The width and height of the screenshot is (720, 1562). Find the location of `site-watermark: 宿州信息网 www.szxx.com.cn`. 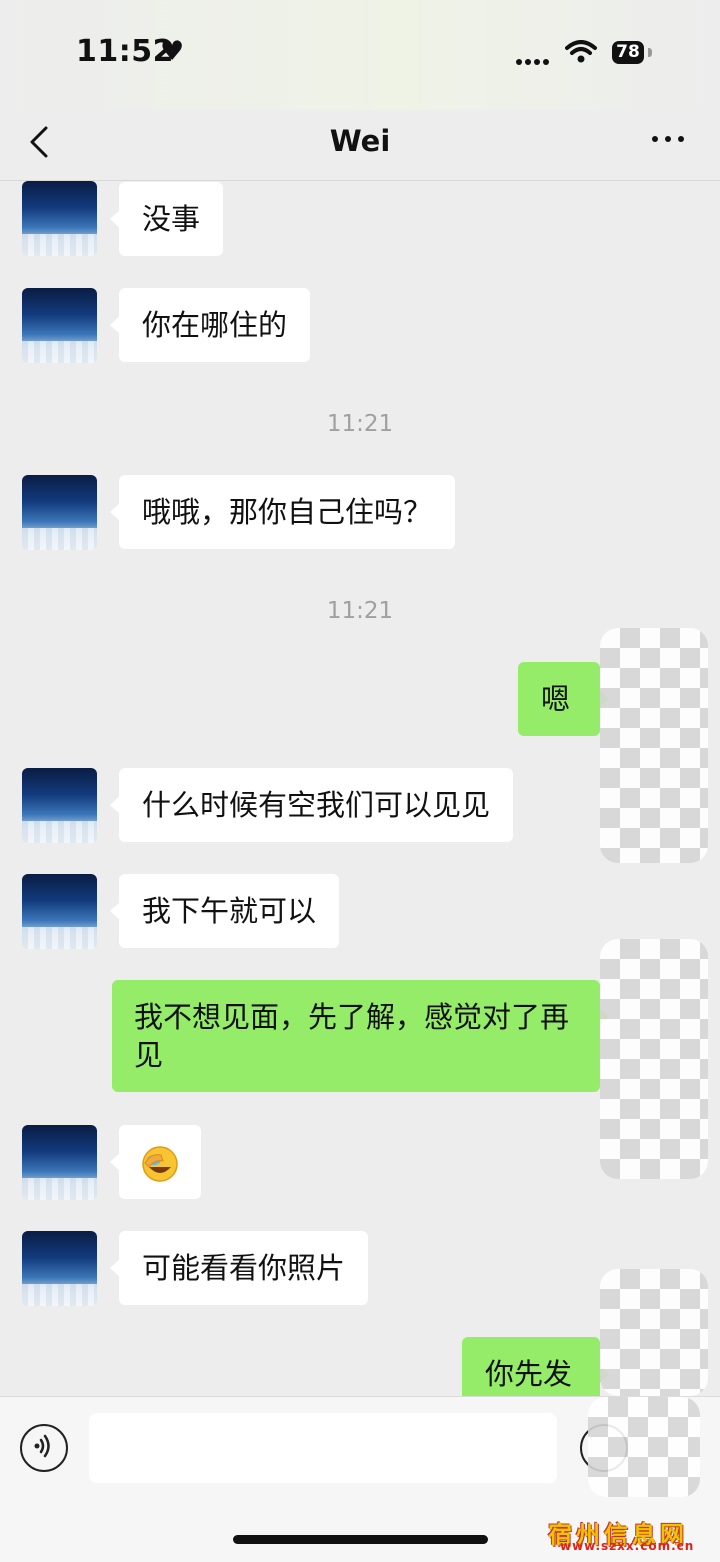

site-watermark: 宿州信息网 www.szxx.com.cn is located at coordinates (623, 1535).